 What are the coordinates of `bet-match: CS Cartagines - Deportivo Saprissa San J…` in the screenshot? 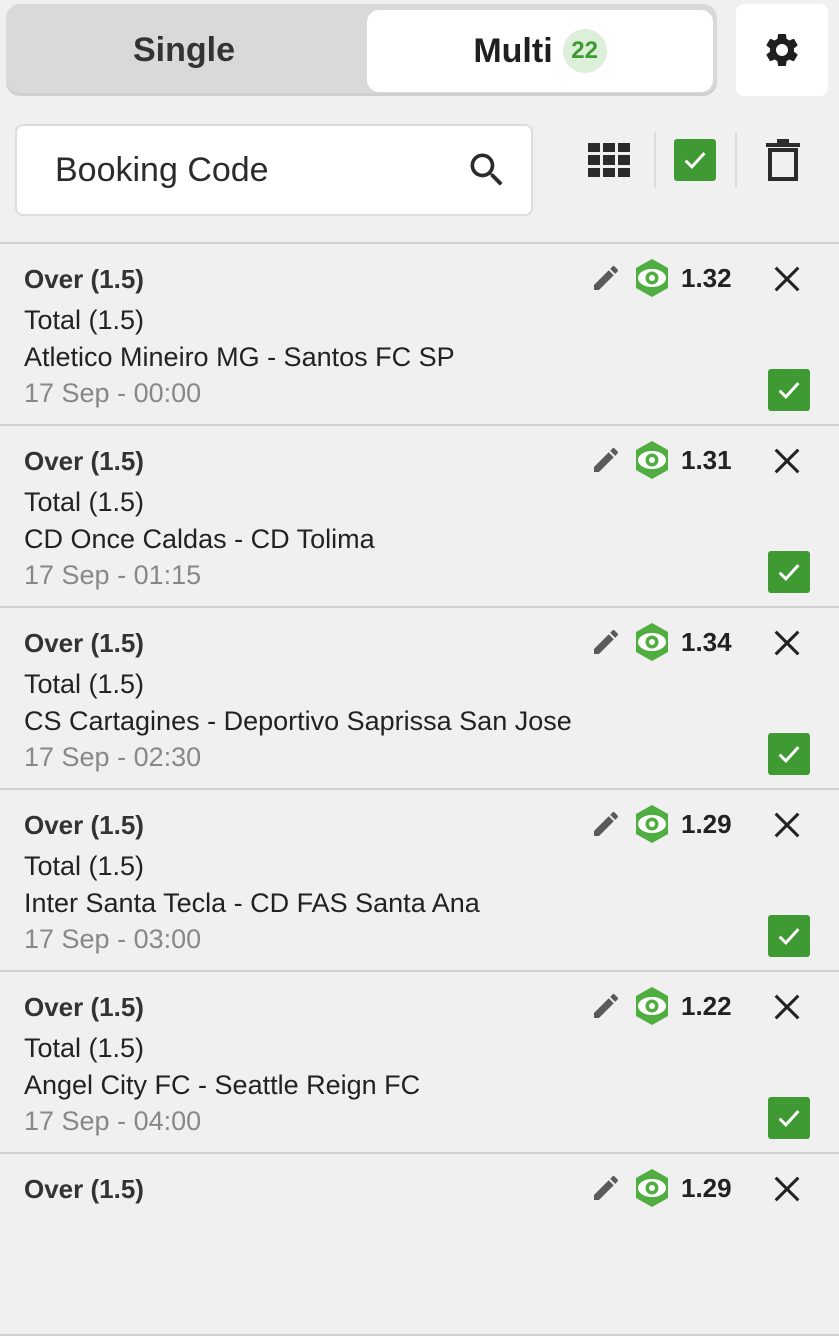 It's located at (298, 721).